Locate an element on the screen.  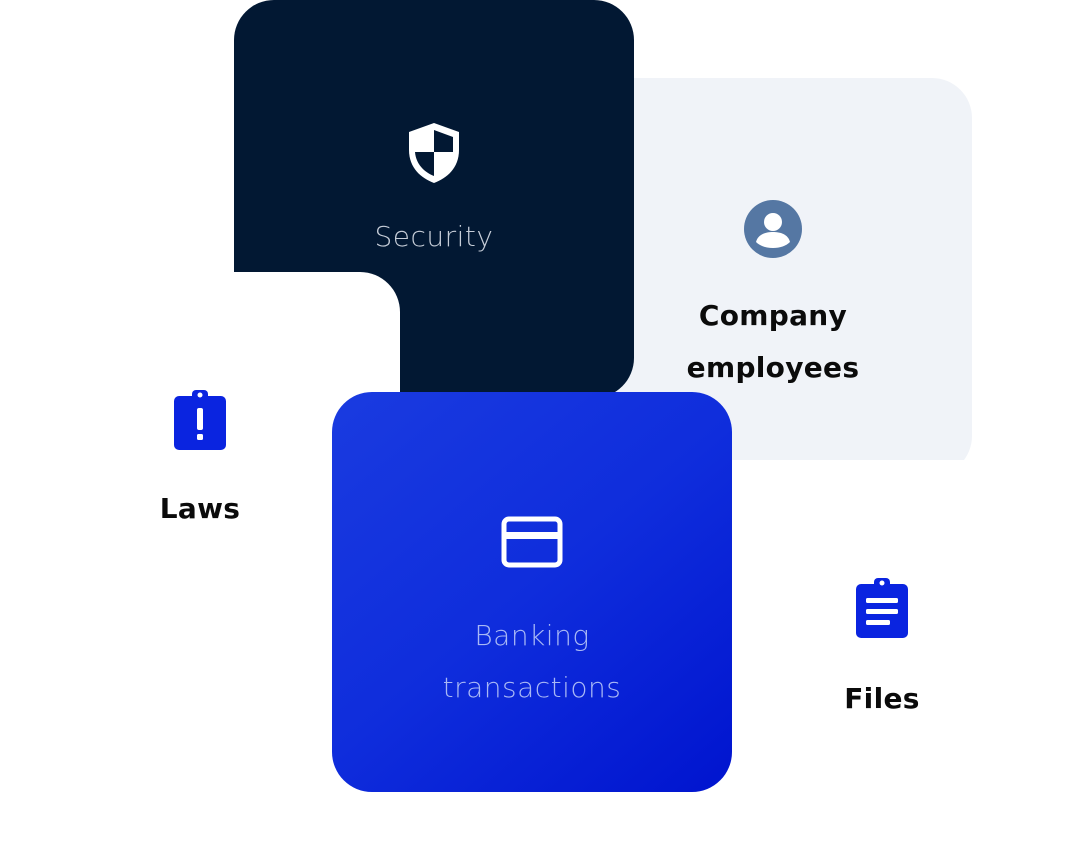
banking-transactions-label: Banking transactions is located at coordinates (532, 661).